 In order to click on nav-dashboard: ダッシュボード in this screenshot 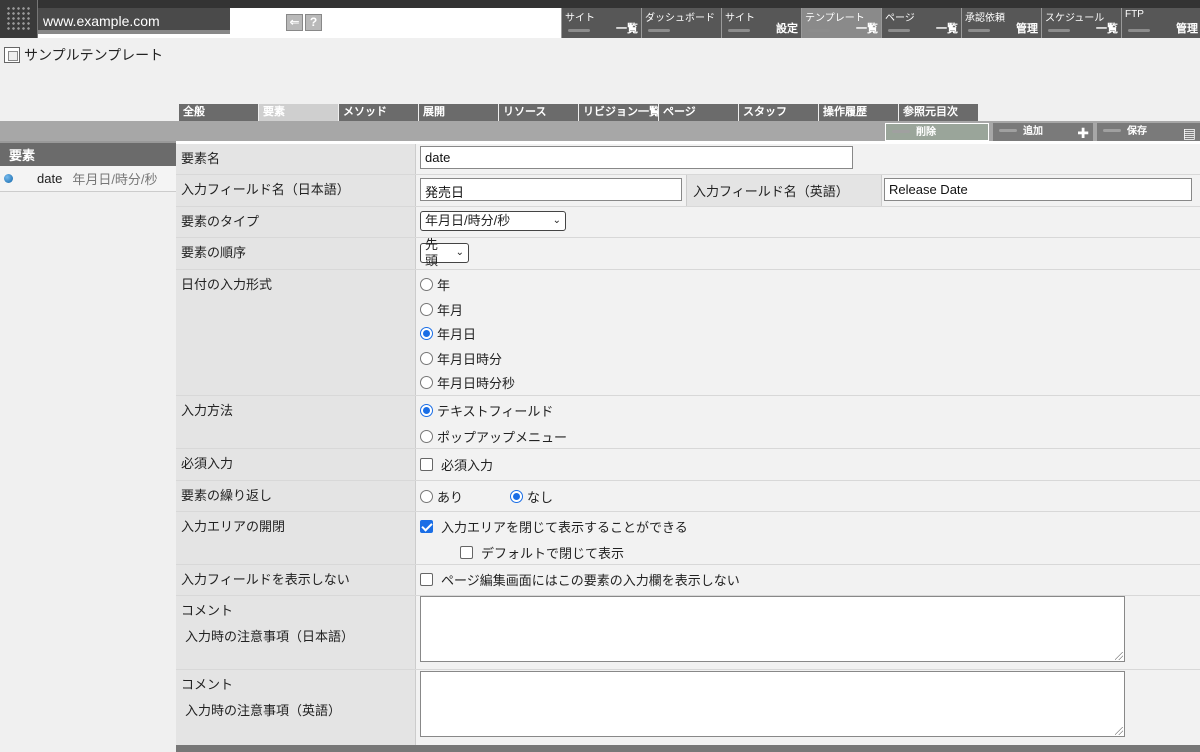, I will do `click(681, 23)`.